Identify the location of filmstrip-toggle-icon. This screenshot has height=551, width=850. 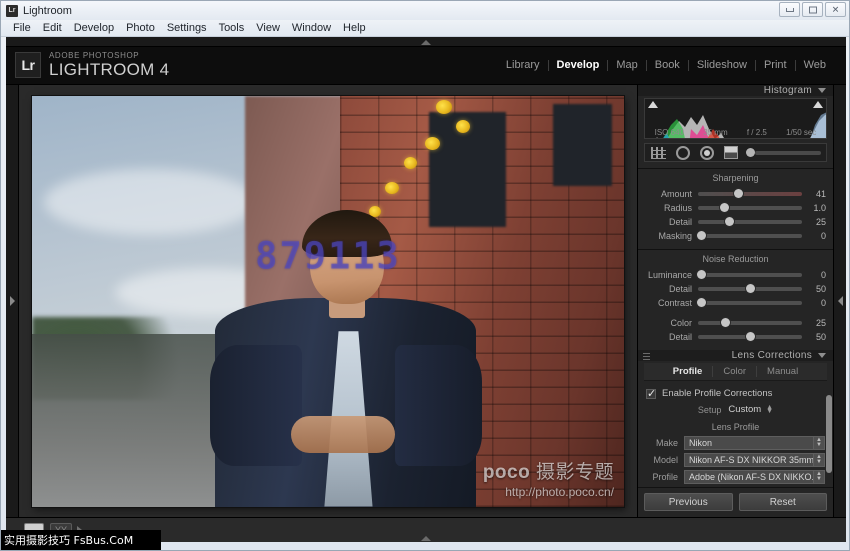
(426, 538).